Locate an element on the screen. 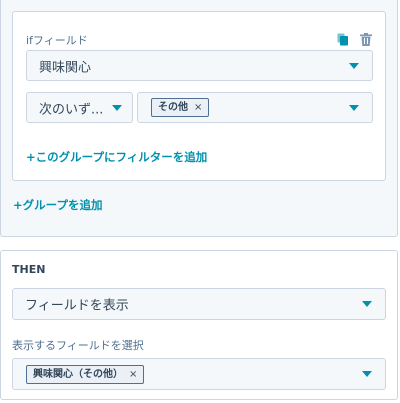  action-select-value: フィールドを表示 is located at coordinates (77, 306).